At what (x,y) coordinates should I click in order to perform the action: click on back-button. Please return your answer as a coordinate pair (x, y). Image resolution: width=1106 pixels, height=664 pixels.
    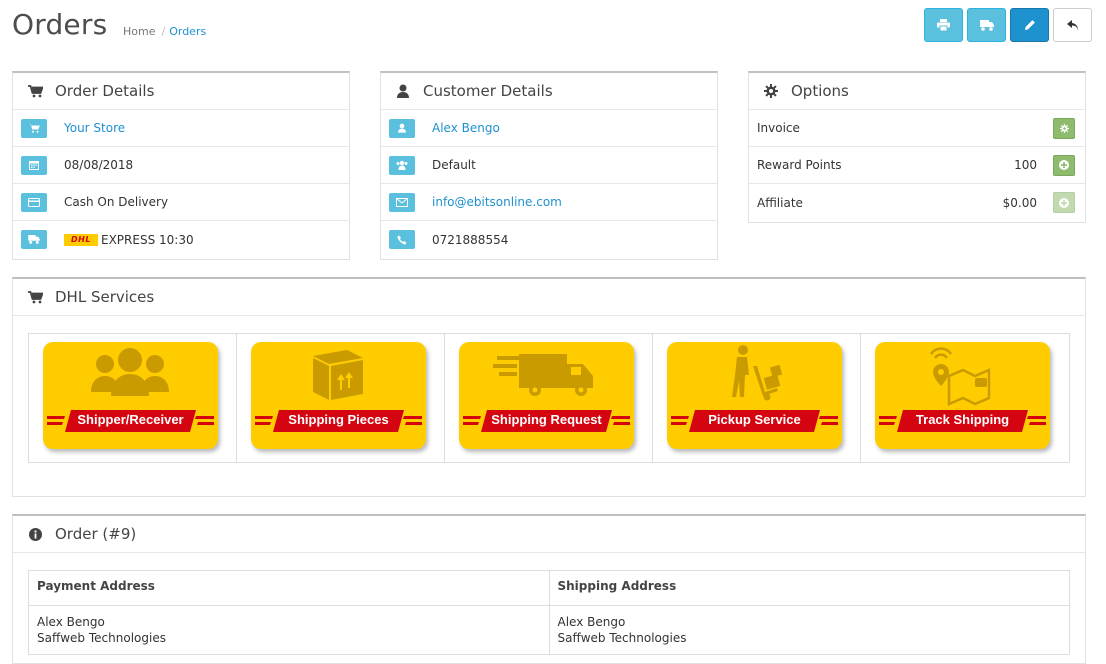
    Looking at the image, I should click on (1072, 25).